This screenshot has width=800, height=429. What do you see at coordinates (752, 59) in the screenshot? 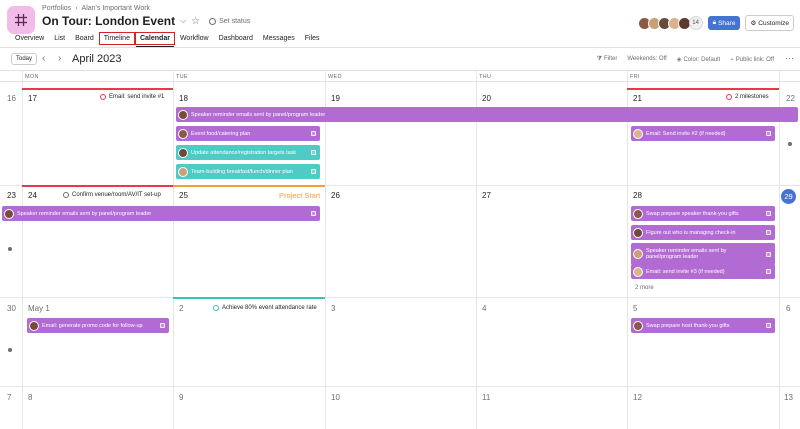
I see `public-link-button: ⌁ Public link: Off` at bounding box center [752, 59].